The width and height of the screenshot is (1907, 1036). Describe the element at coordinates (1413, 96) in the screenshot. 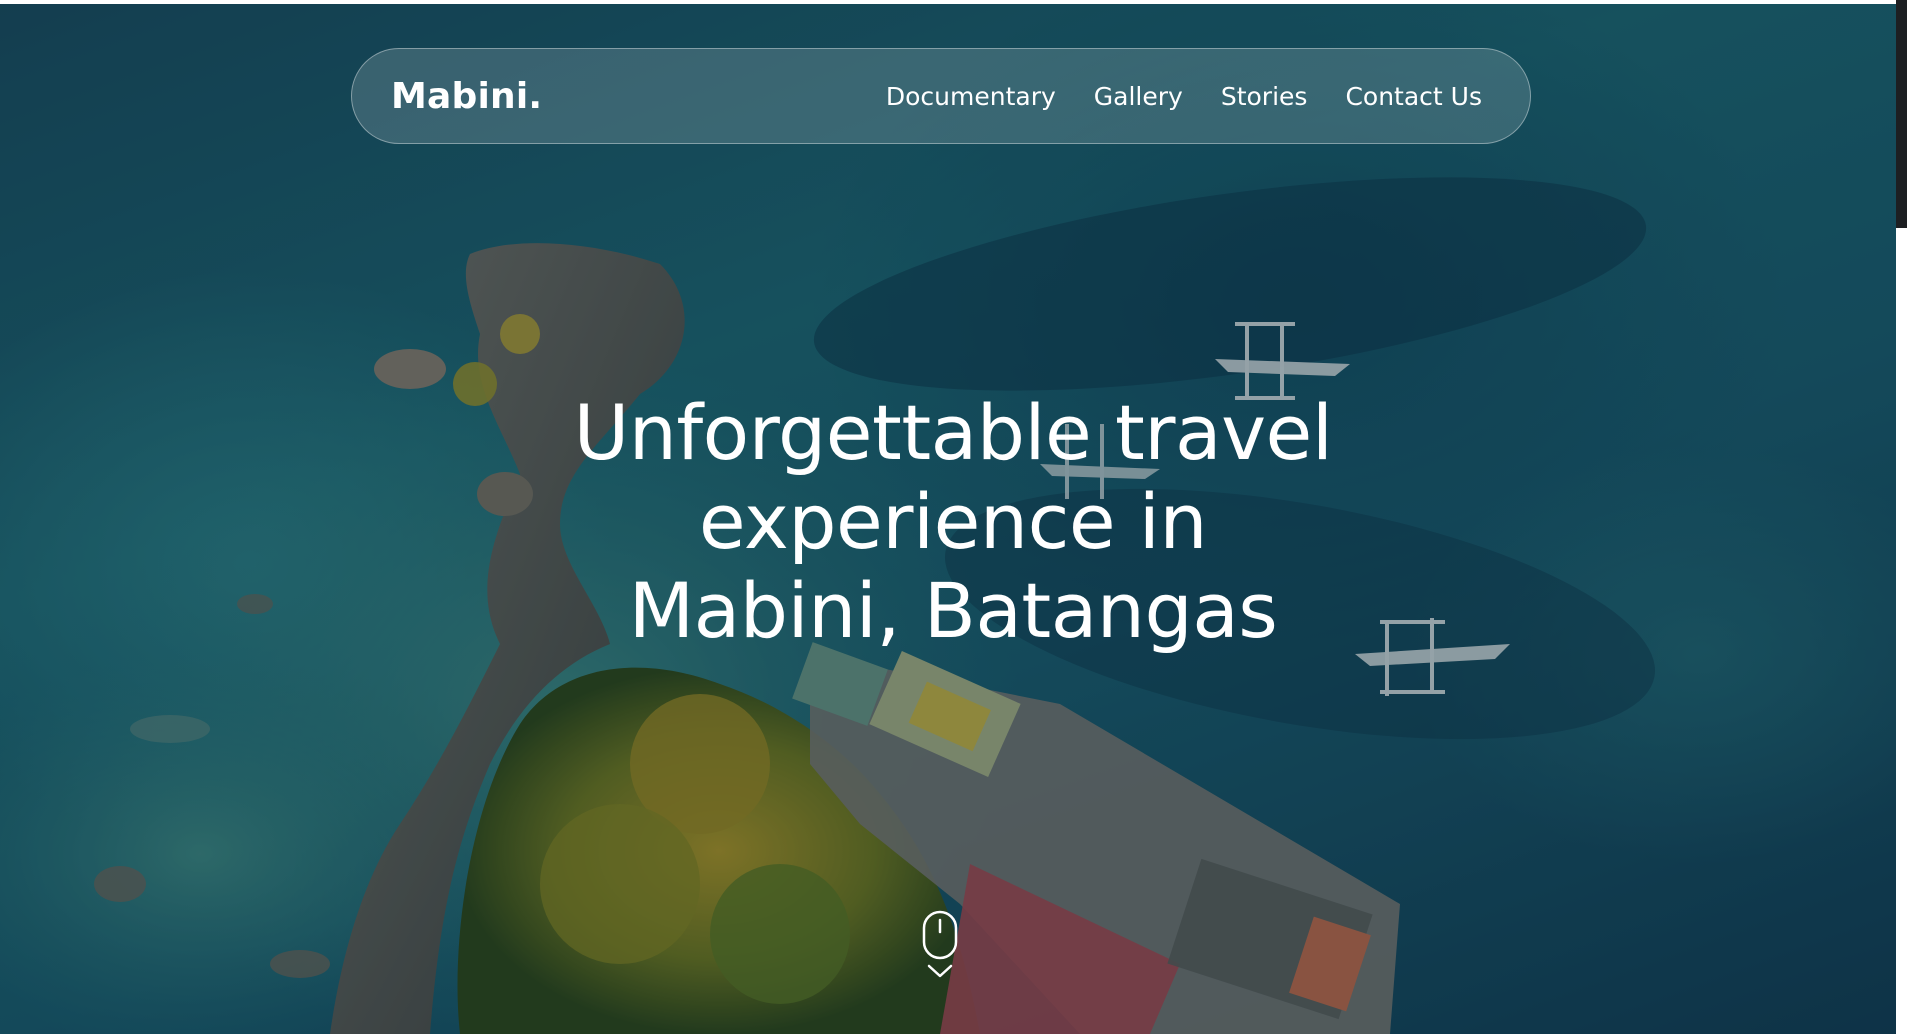

I see `nav-link-contact-us: Contact Us` at that location.